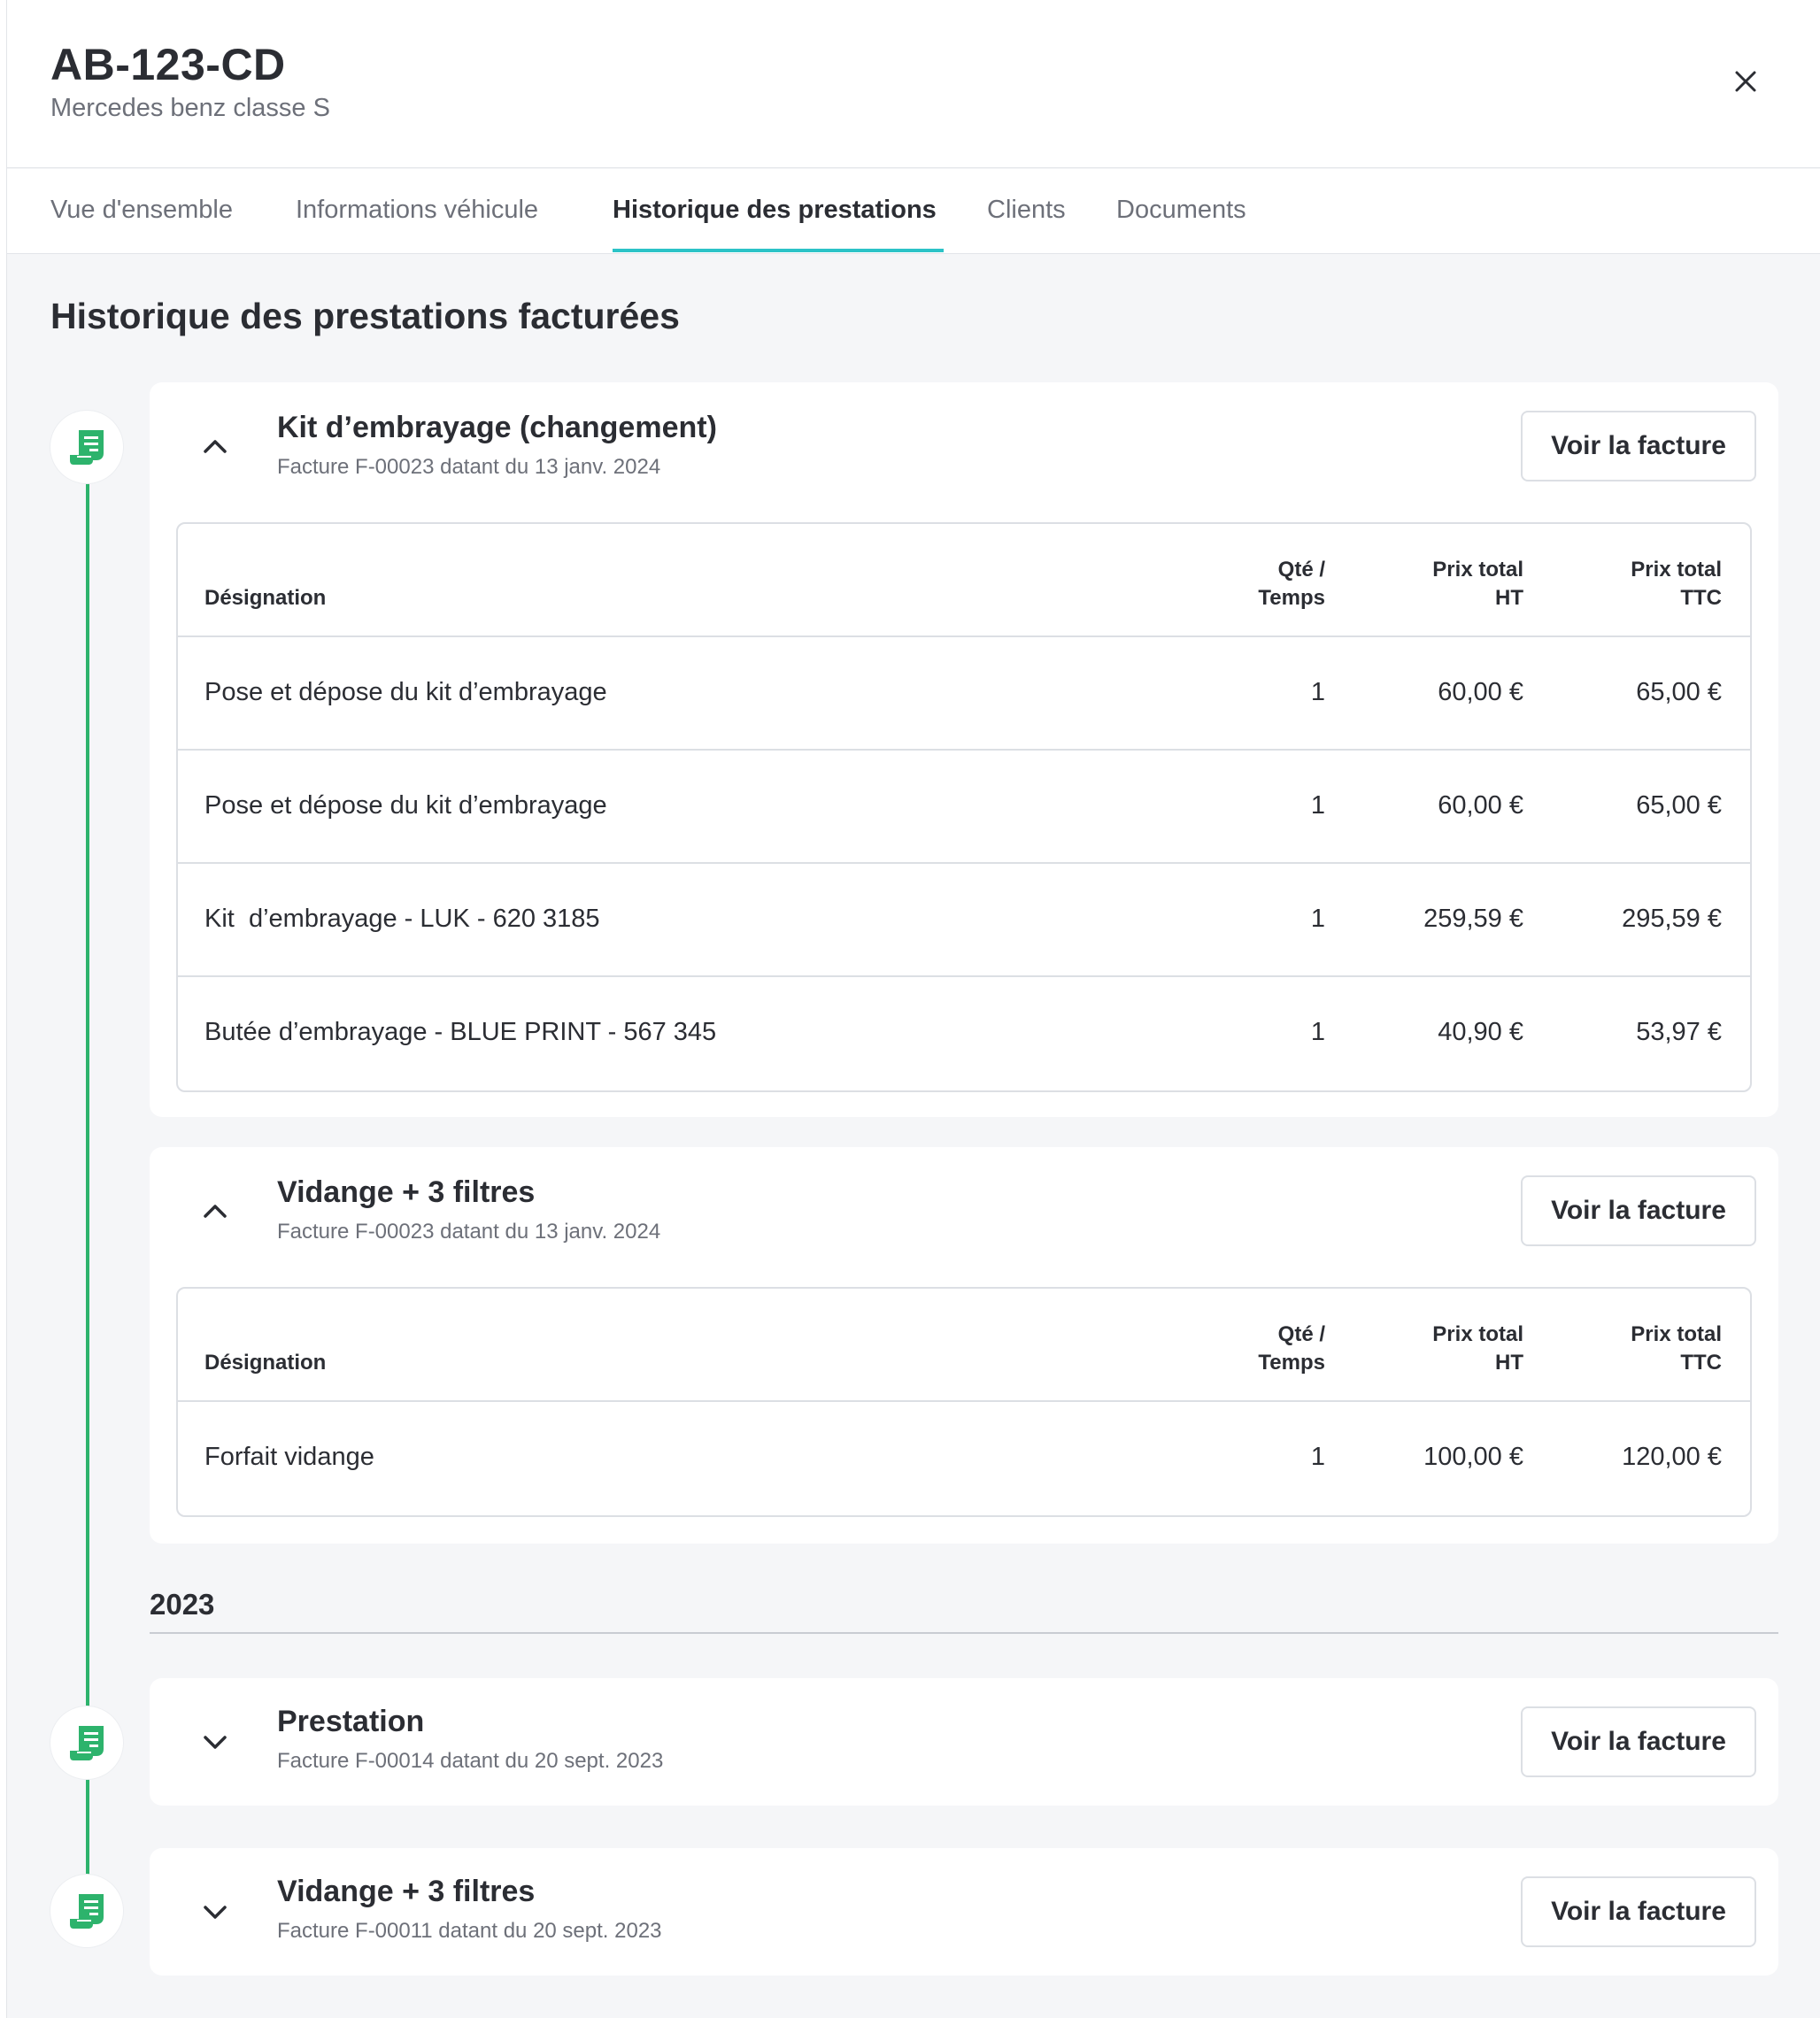 The width and height of the screenshot is (1820, 2018). Describe the element at coordinates (964, 1458) in the screenshot. I see `table-row: Forfait vidange 1 100,00 € 120,00 €` at that location.